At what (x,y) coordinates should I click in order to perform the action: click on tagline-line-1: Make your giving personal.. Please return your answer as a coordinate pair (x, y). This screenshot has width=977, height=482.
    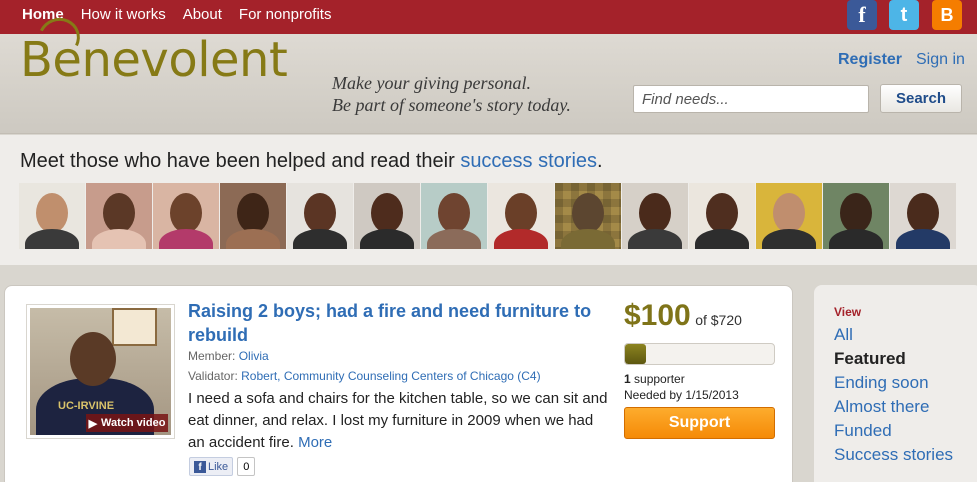
    Looking at the image, I should click on (431, 83).